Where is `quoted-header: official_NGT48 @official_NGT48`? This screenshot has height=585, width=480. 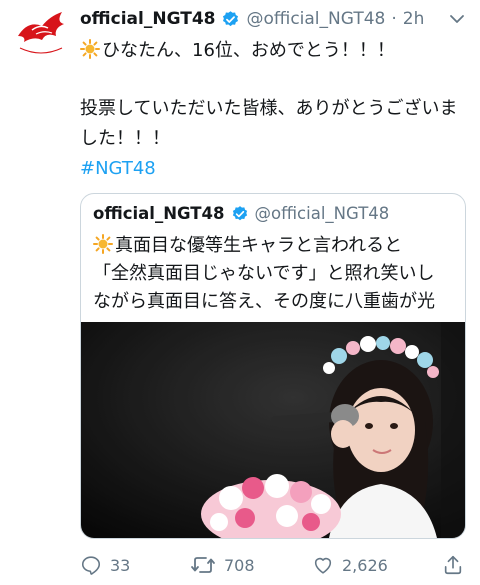 quoted-header: official_NGT48 @official_NGT48 is located at coordinates (241, 213).